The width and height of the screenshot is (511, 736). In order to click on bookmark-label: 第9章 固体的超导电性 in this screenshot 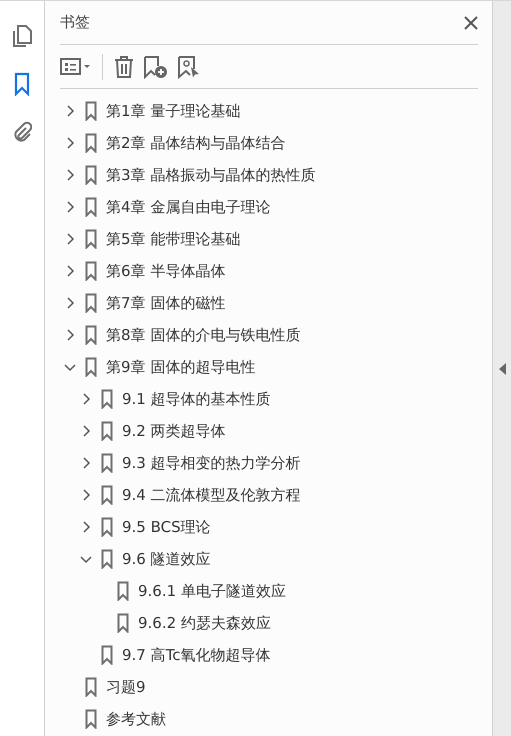, I will do `click(181, 367)`.